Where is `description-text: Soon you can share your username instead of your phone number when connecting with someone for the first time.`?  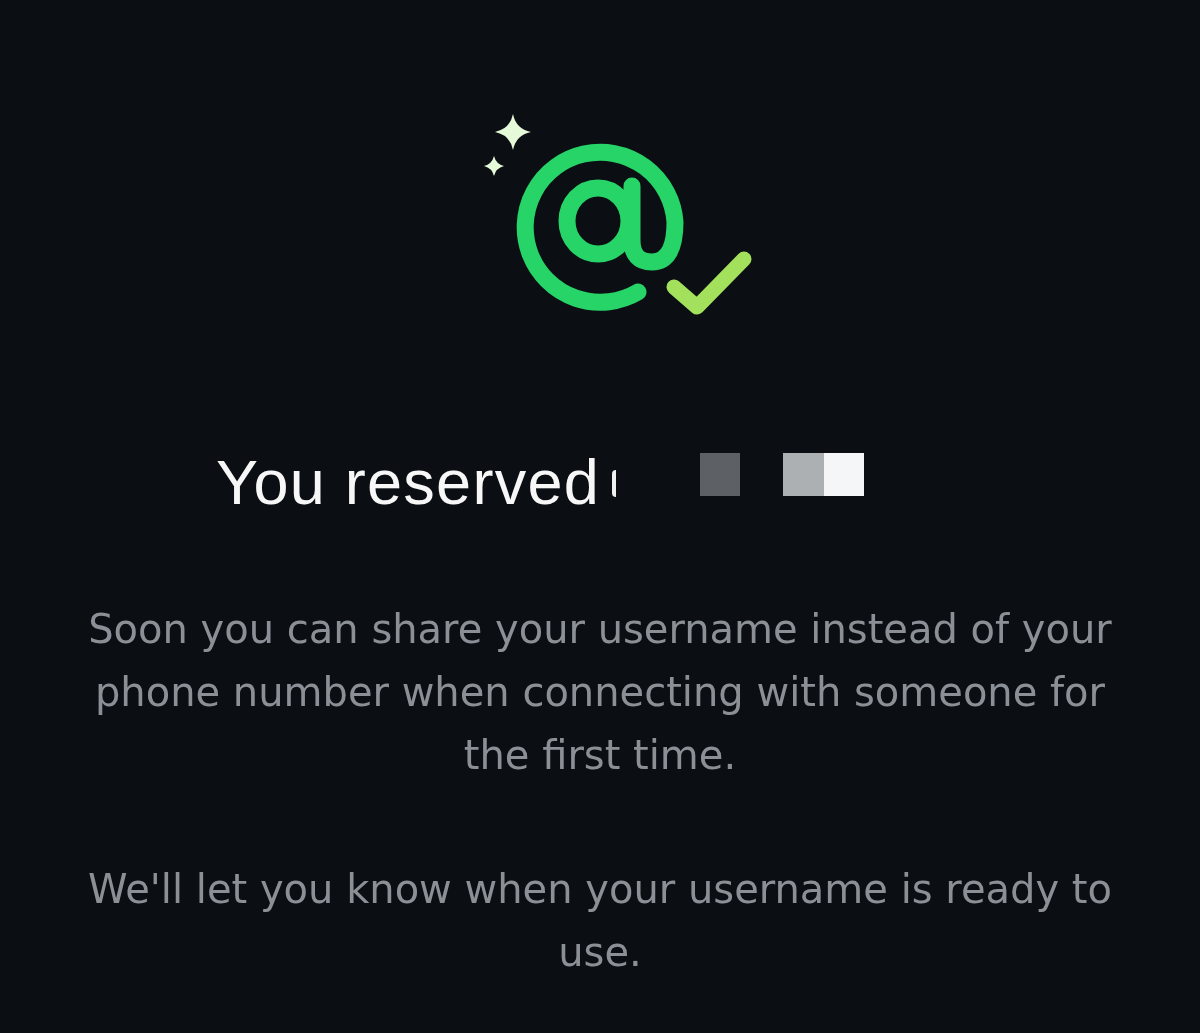 description-text: Soon you can share your username instead of your phone number when connecting with someone for the first time. is located at coordinates (600, 692).